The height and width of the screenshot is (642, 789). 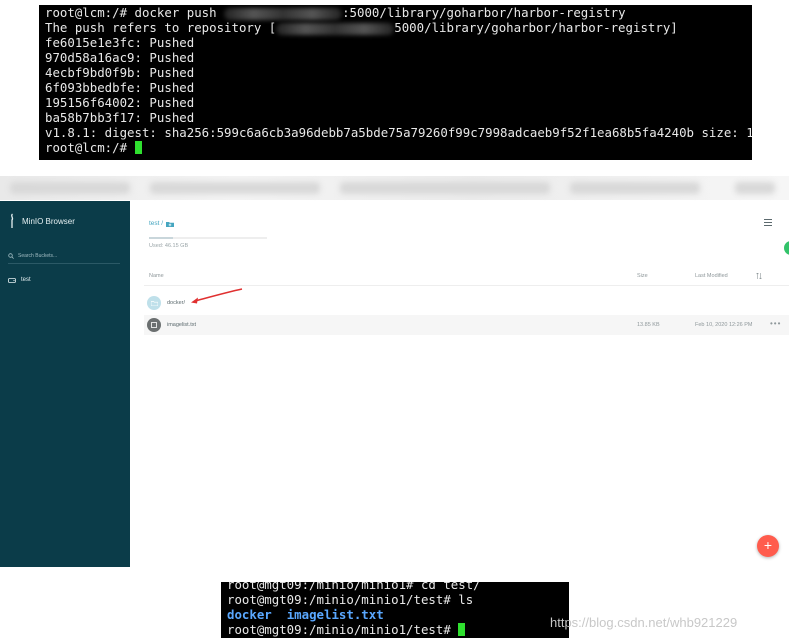 I want to click on column-header-size: Size, so click(x=642, y=276).